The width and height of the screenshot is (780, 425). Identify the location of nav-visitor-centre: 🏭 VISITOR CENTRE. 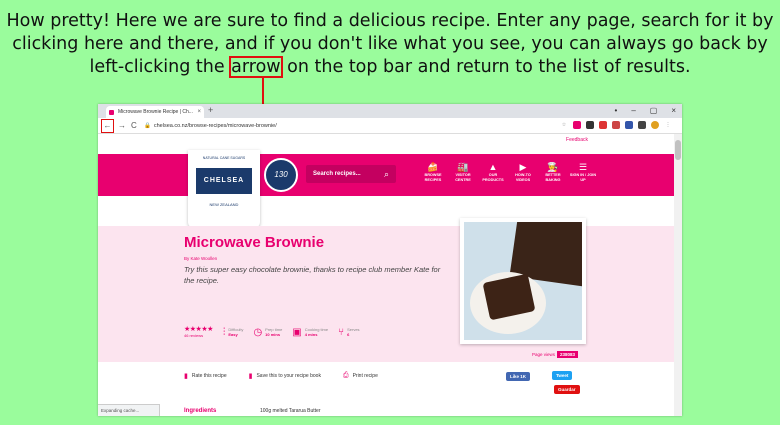
(463, 172).